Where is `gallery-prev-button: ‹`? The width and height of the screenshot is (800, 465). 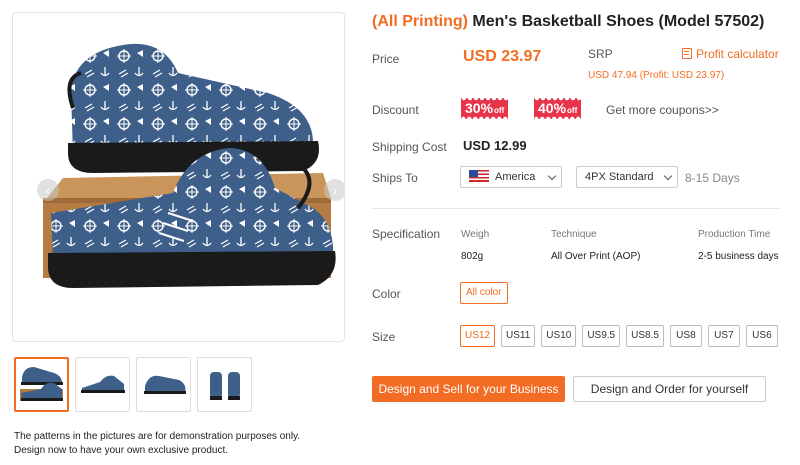 gallery-prev-button: ‹ is located at coordinates (48, 190).